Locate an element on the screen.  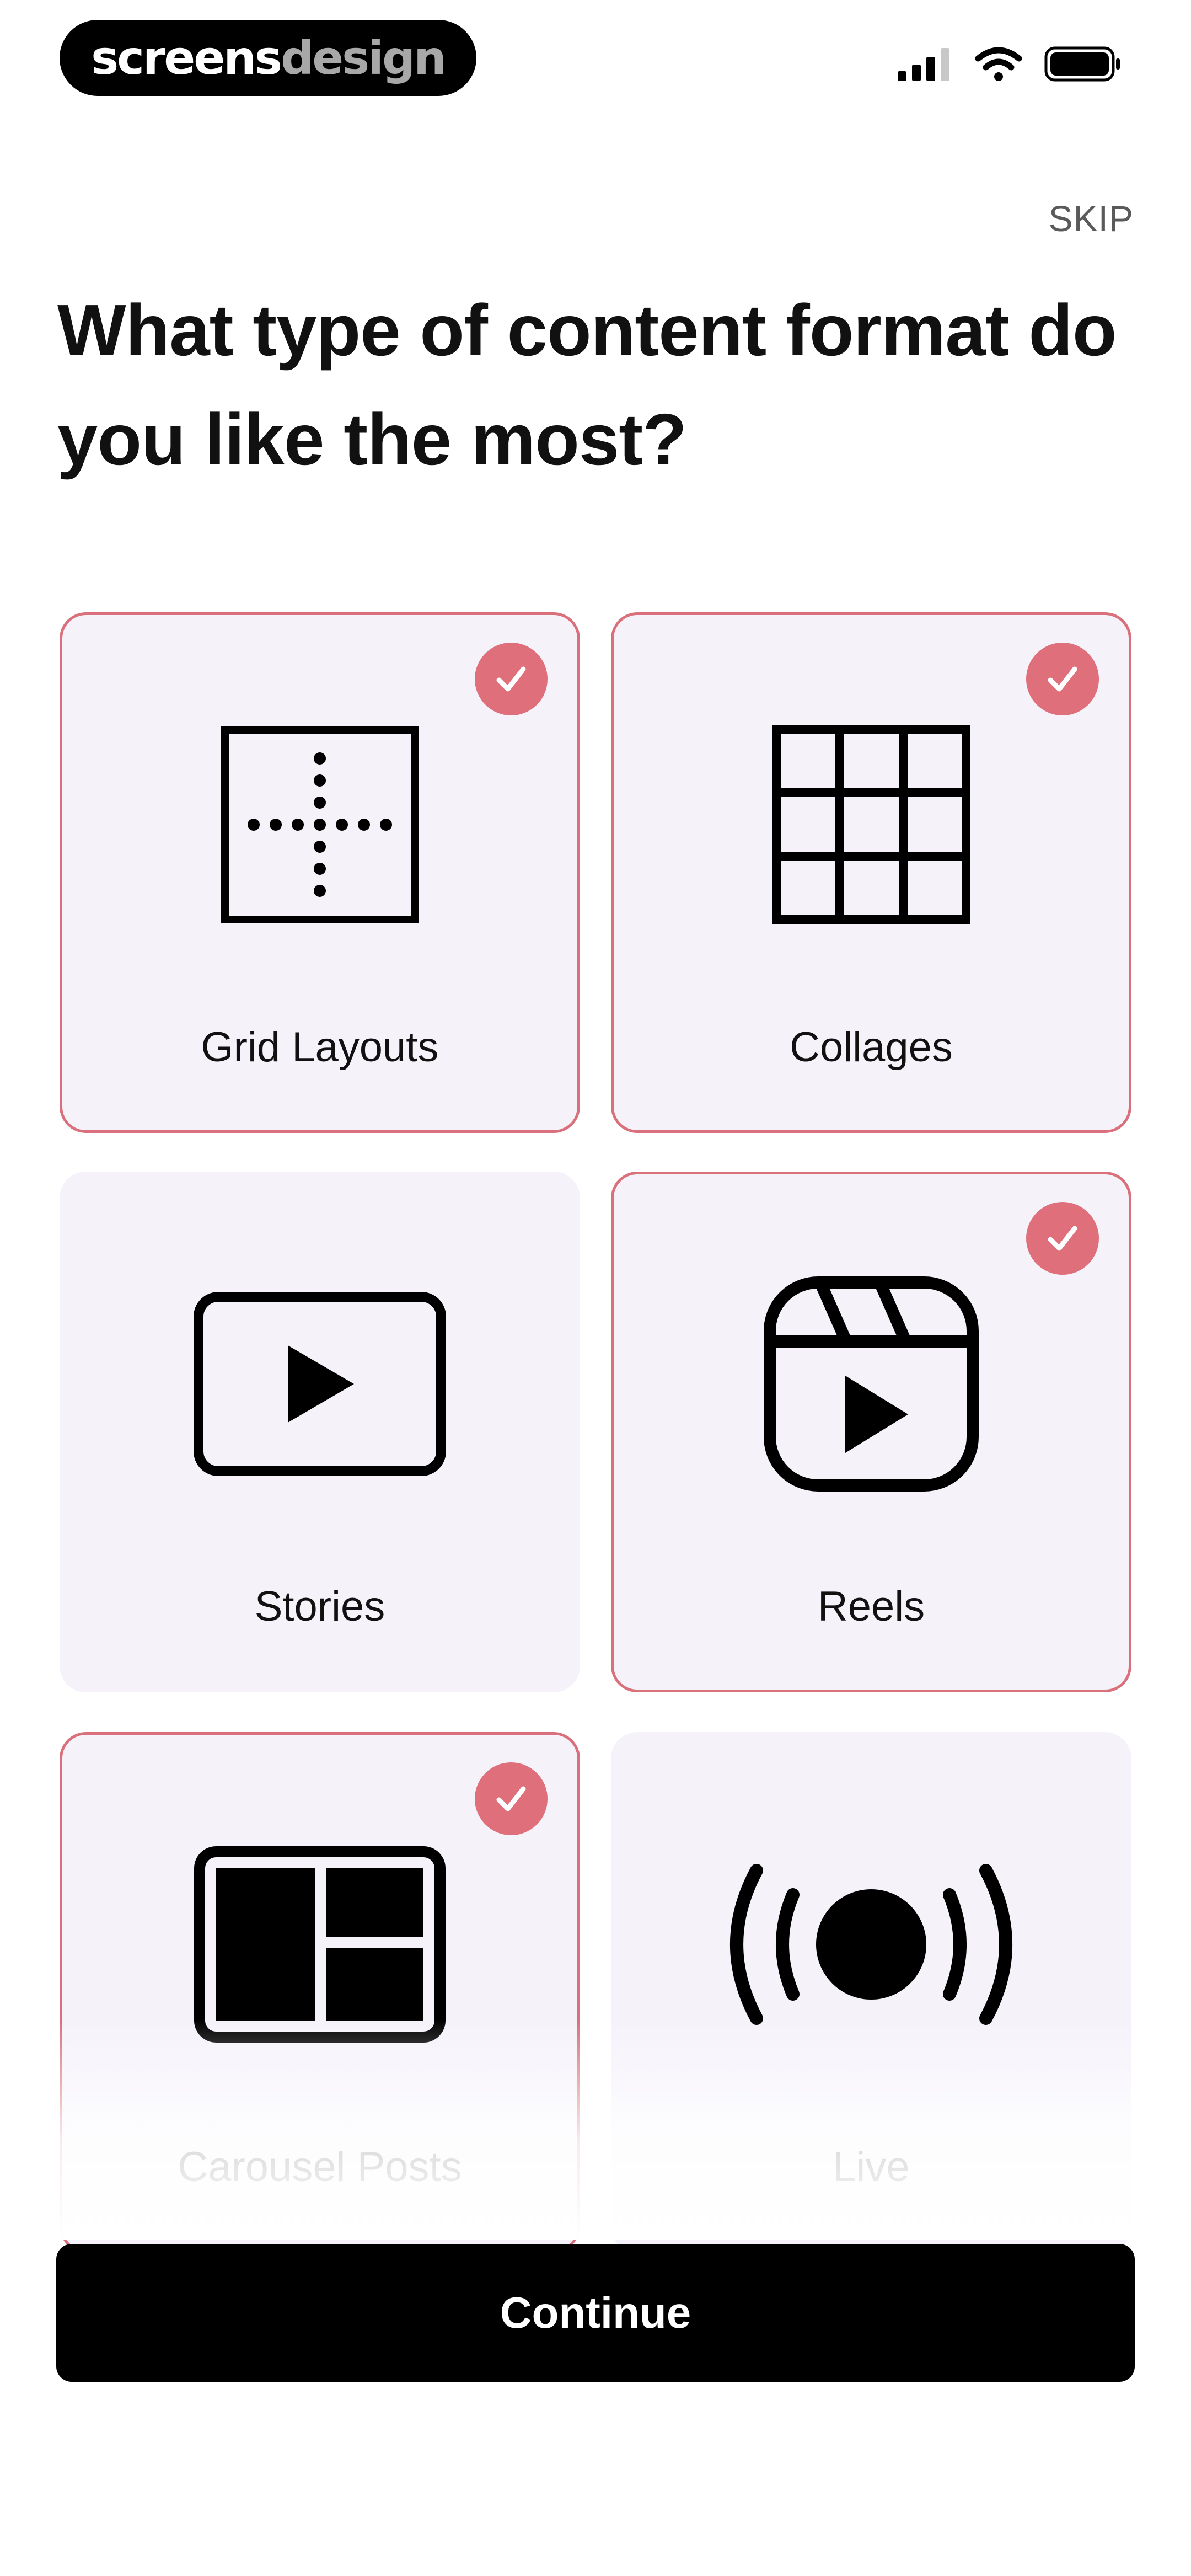
option-card-reels: Reels is located at coordinates (871, 1432).